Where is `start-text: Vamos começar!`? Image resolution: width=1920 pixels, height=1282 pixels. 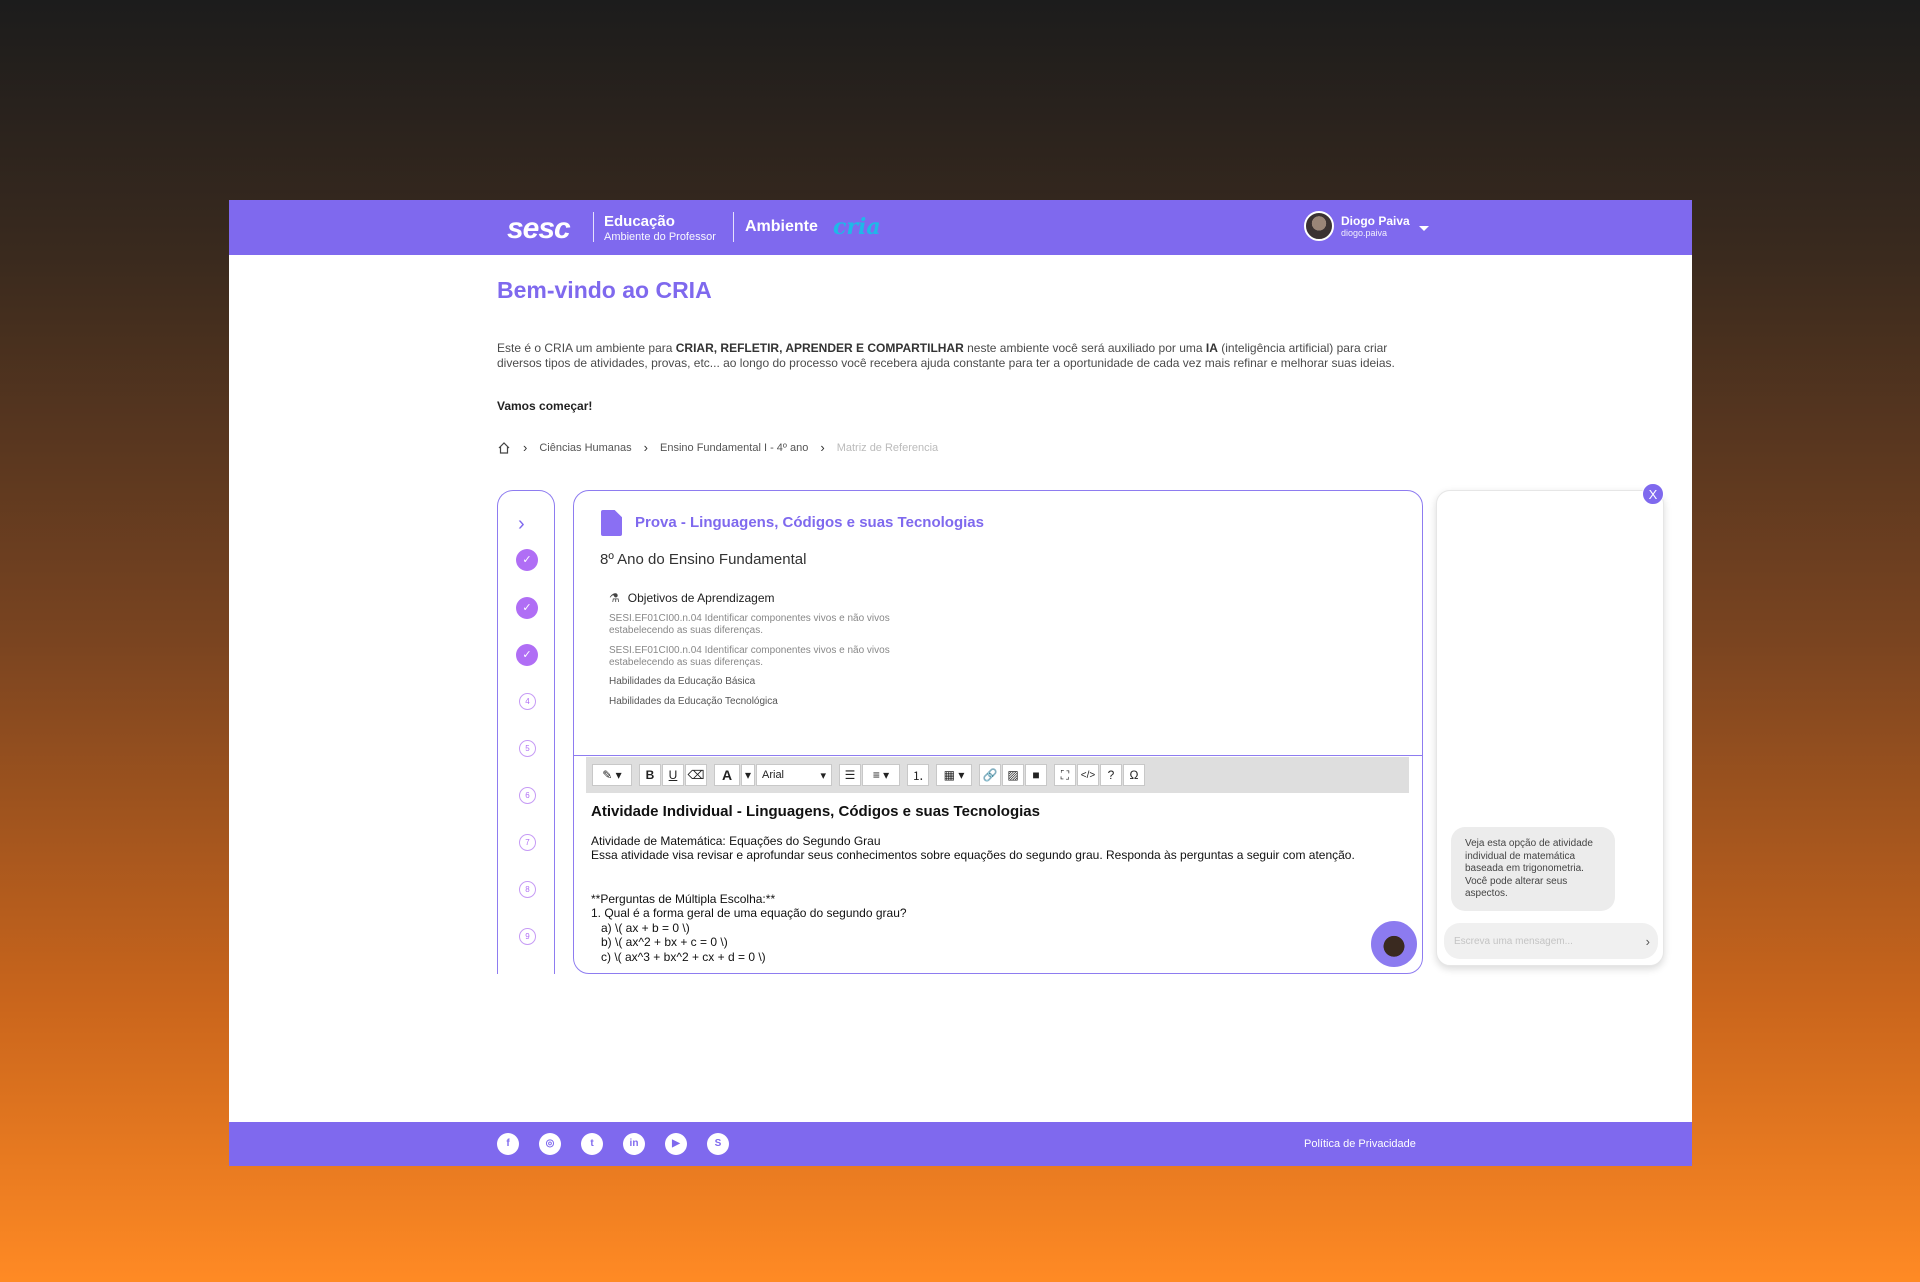 start-text: Vamos começar! is located at coordinates (545, 406).